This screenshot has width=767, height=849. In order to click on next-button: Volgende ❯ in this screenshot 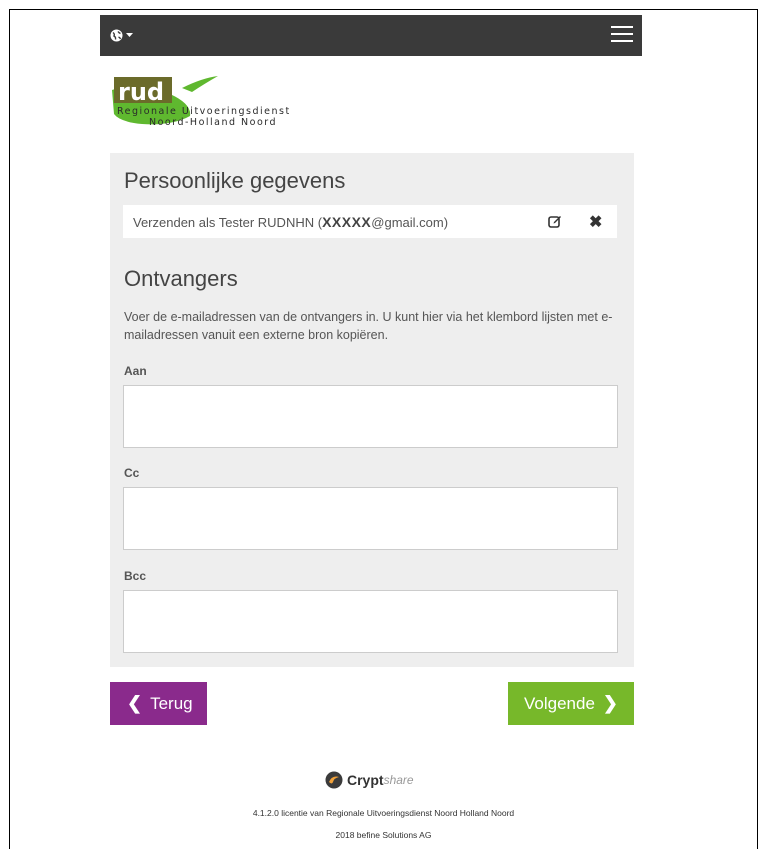, I will do `click(571, 703)`.